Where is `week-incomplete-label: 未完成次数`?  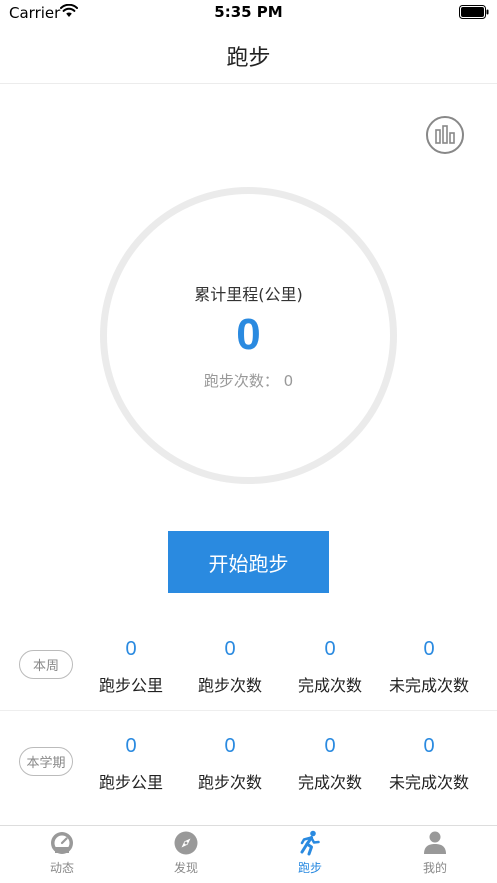
week-incomplete-label: 未完成次数 is located at coordinates (428, 685).